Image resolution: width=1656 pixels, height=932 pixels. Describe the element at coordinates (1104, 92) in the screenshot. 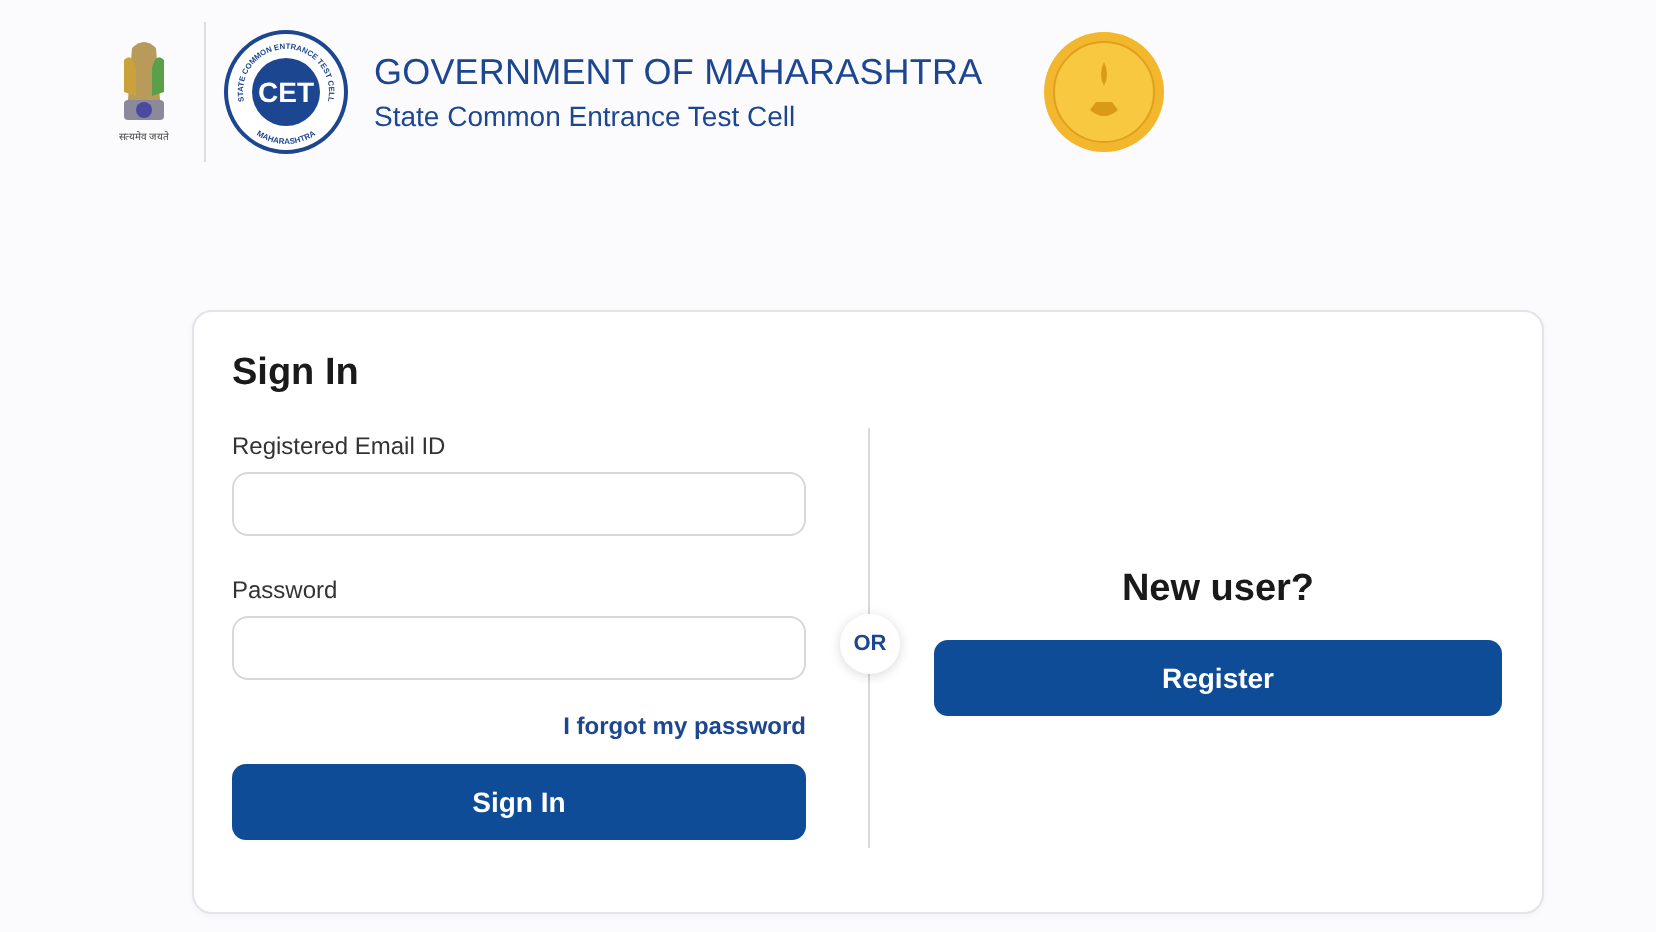

I see `seal-icon` at that location.